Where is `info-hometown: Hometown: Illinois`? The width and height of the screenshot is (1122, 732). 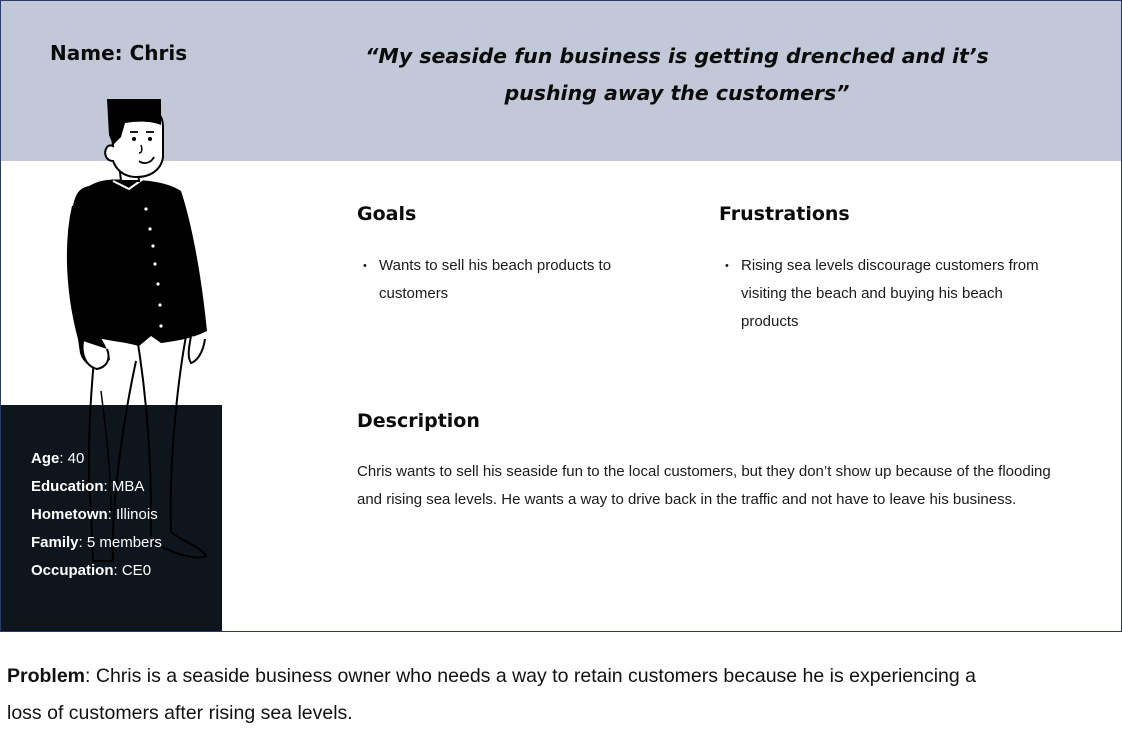
info-hometown: Hometown: Illinois is located at coordinates (94, 514).